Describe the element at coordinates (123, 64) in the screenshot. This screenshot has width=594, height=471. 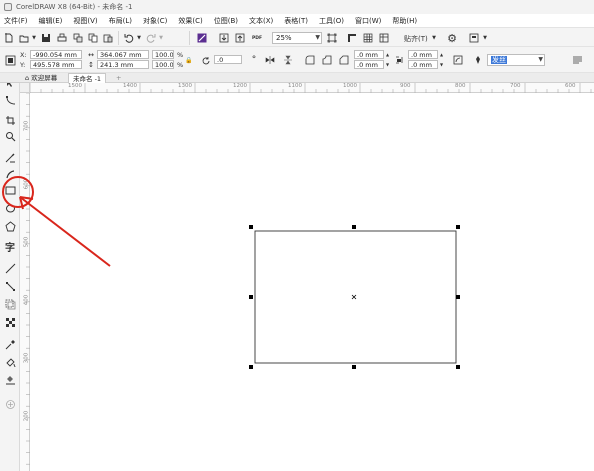
I see `height-field: 241.3 mm` at that location.